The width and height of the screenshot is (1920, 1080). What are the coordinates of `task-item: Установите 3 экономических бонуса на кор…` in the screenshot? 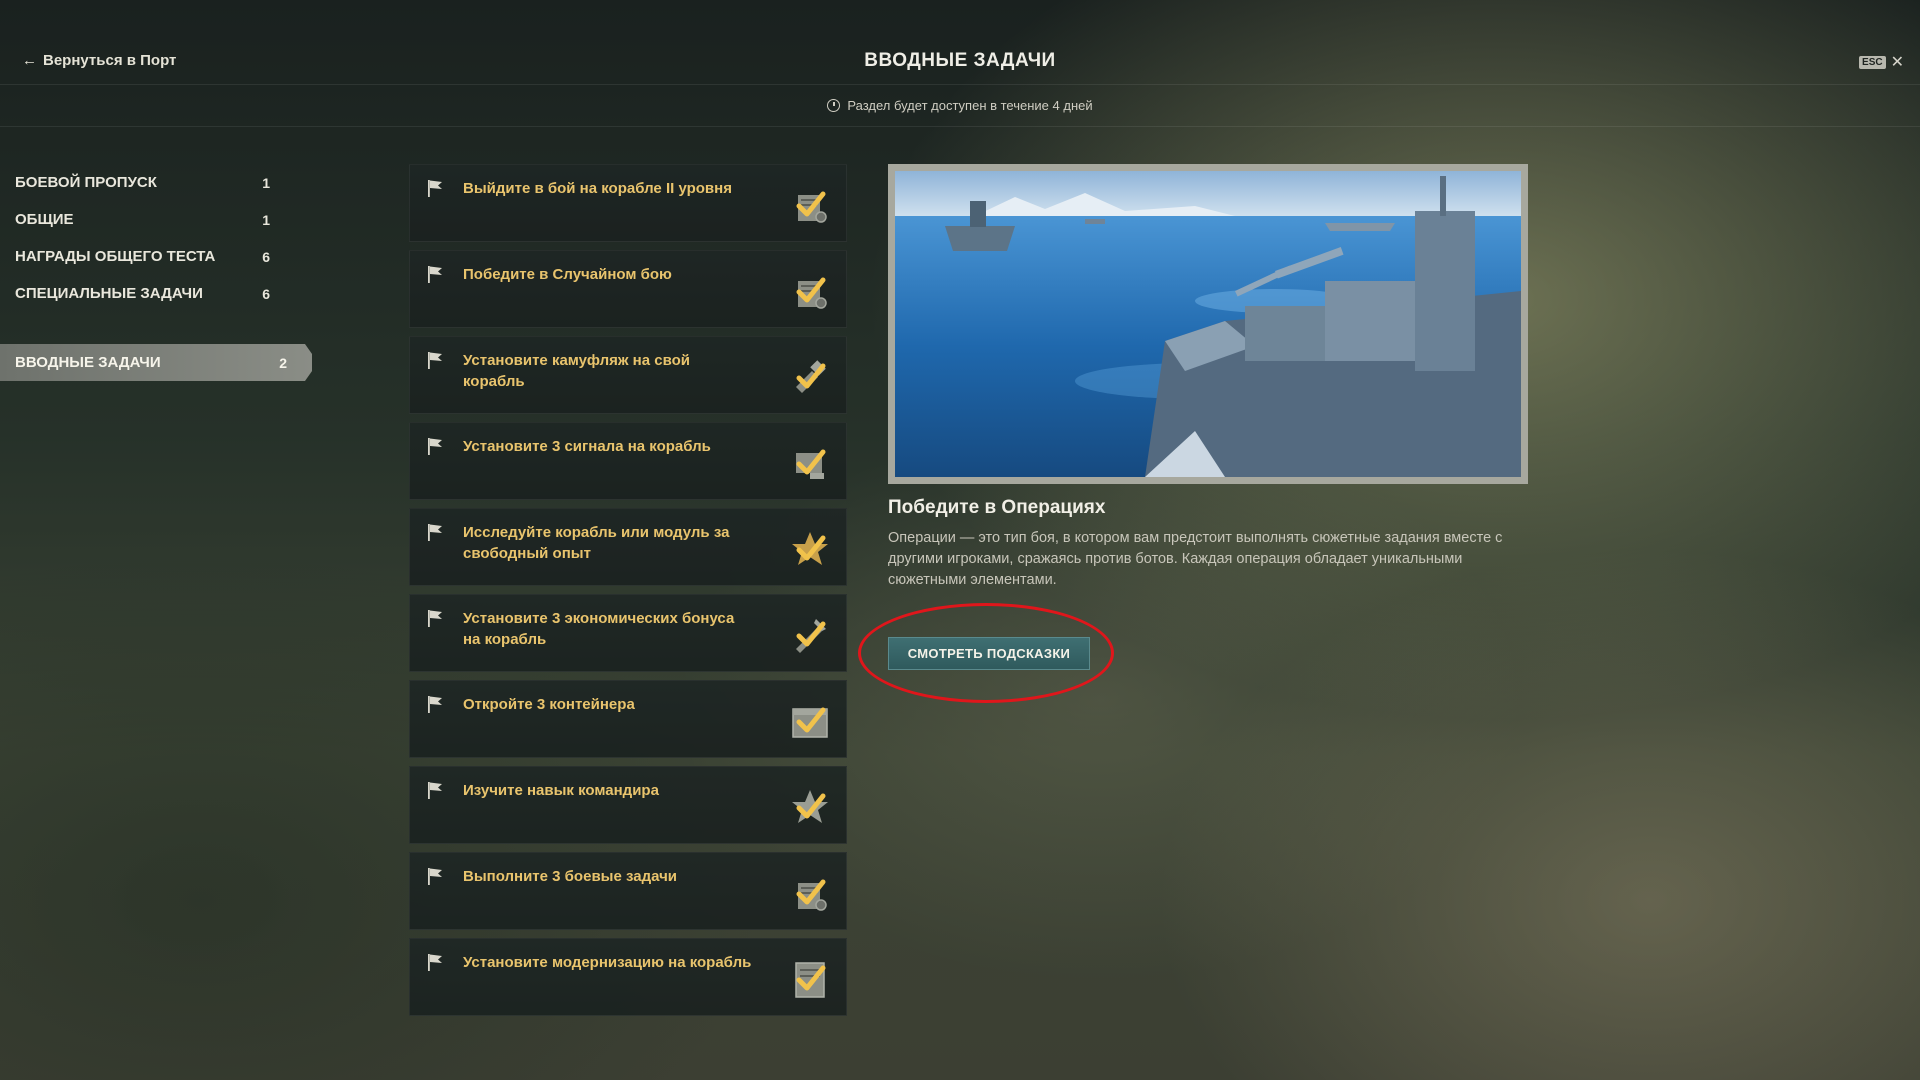 It's located at (628, 633).